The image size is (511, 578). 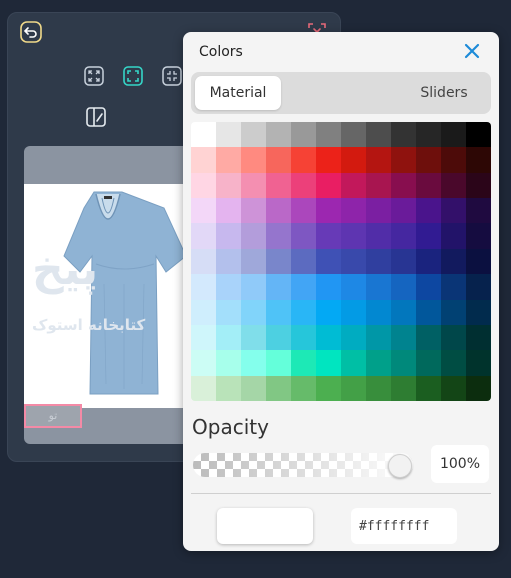 What do you see at coordinates (172, 76) in the screenshot?
I see `fit-shrink-button` at bounding box center [172, 76].